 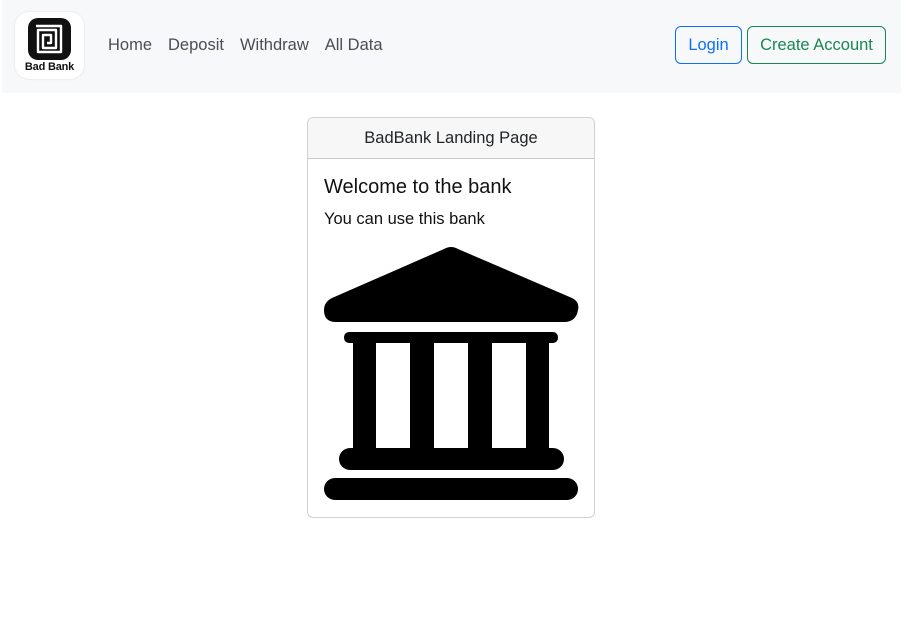 I want to click on card-text: You can use this bank, so click(x=404, y=219).